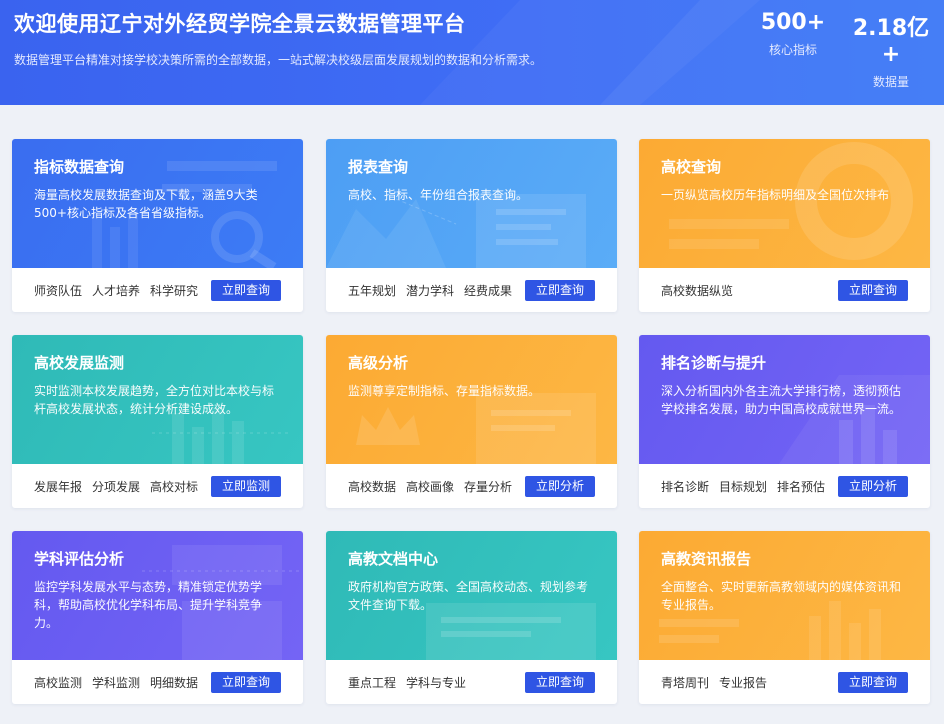 This screenshot has width=944, height=724. What do you see at coordinates (801, 486) in the screenshot?
I see `card-tag: 排名预估` at bounding box center [801, 486].